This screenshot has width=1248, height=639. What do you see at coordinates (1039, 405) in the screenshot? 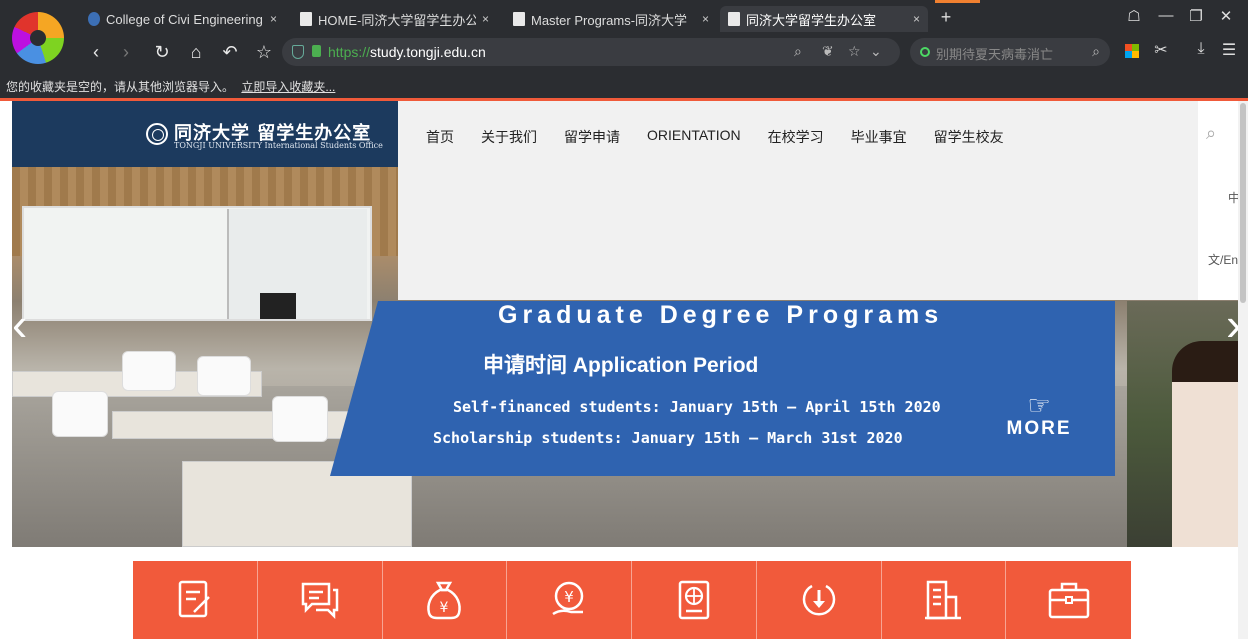
I see `pointing-hand-icon: ☞` at bounding box center [1039, 405].